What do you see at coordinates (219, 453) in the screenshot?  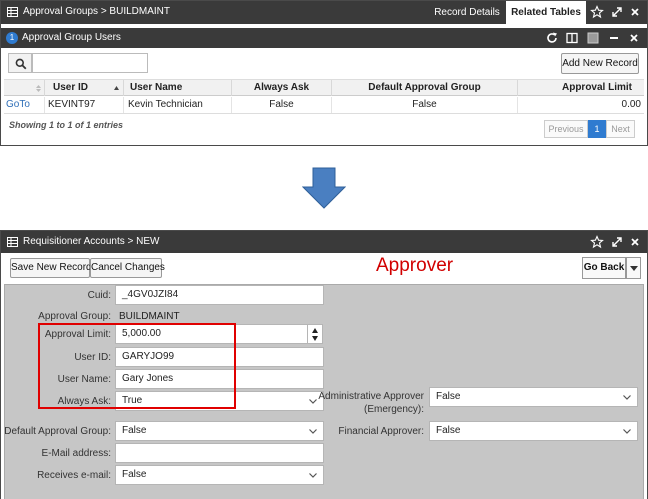 I see `email-field` at bounding box center [219, 453].